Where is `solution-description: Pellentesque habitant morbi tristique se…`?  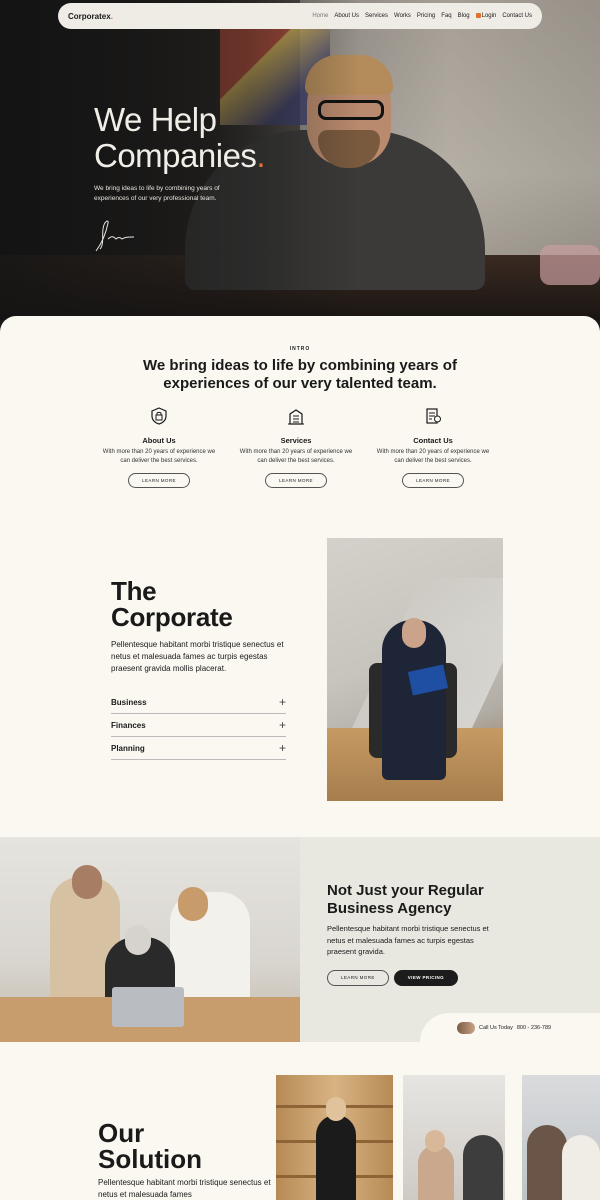
solution-description: Pellentesque habitant morbi tristique se… is located at coordinates (184, 1188).